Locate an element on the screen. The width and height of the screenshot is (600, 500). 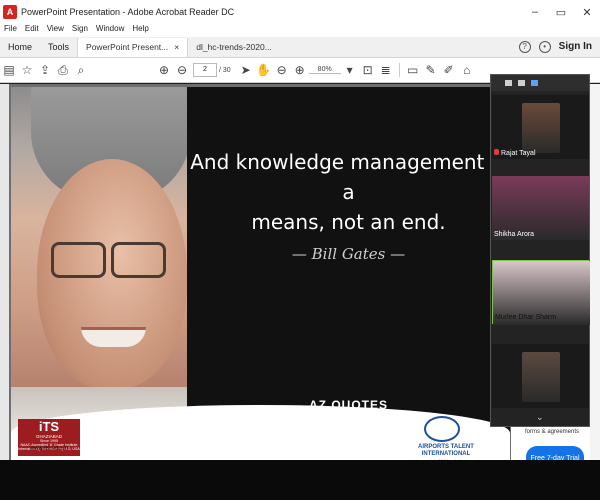
menu-help: Help is located at coordinates (140, 30).